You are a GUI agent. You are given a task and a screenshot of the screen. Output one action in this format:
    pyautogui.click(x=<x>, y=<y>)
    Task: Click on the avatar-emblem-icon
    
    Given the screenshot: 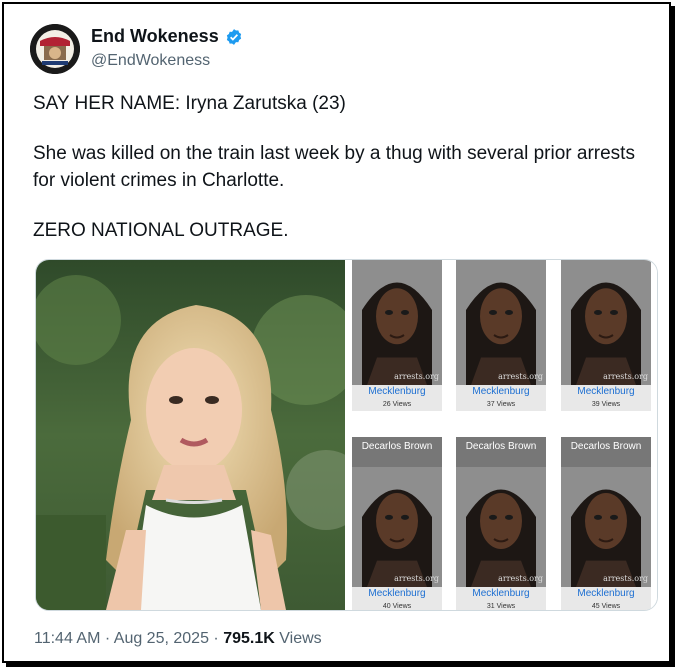 What is the action you would take?
    pyautogui.click(x=55, y=49)
    